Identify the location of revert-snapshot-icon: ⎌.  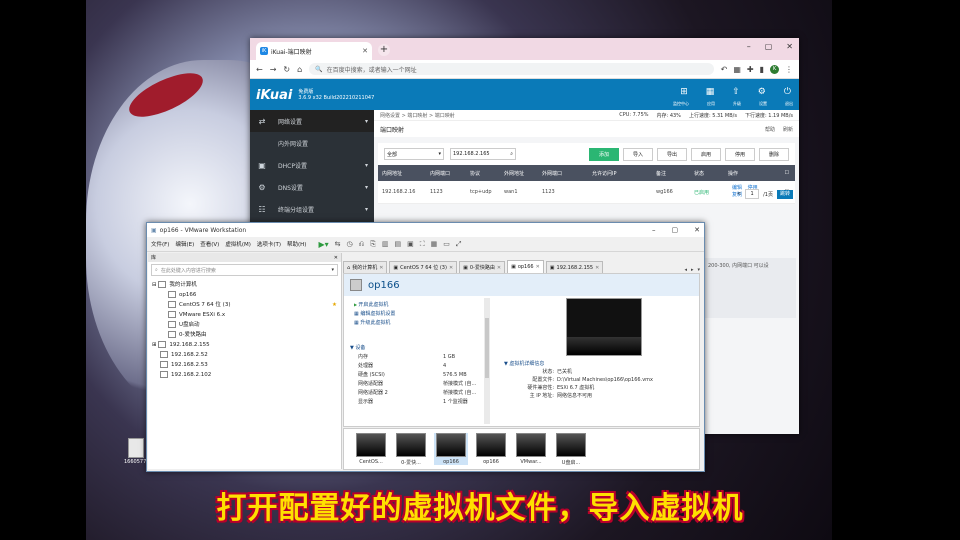
(362, 244).